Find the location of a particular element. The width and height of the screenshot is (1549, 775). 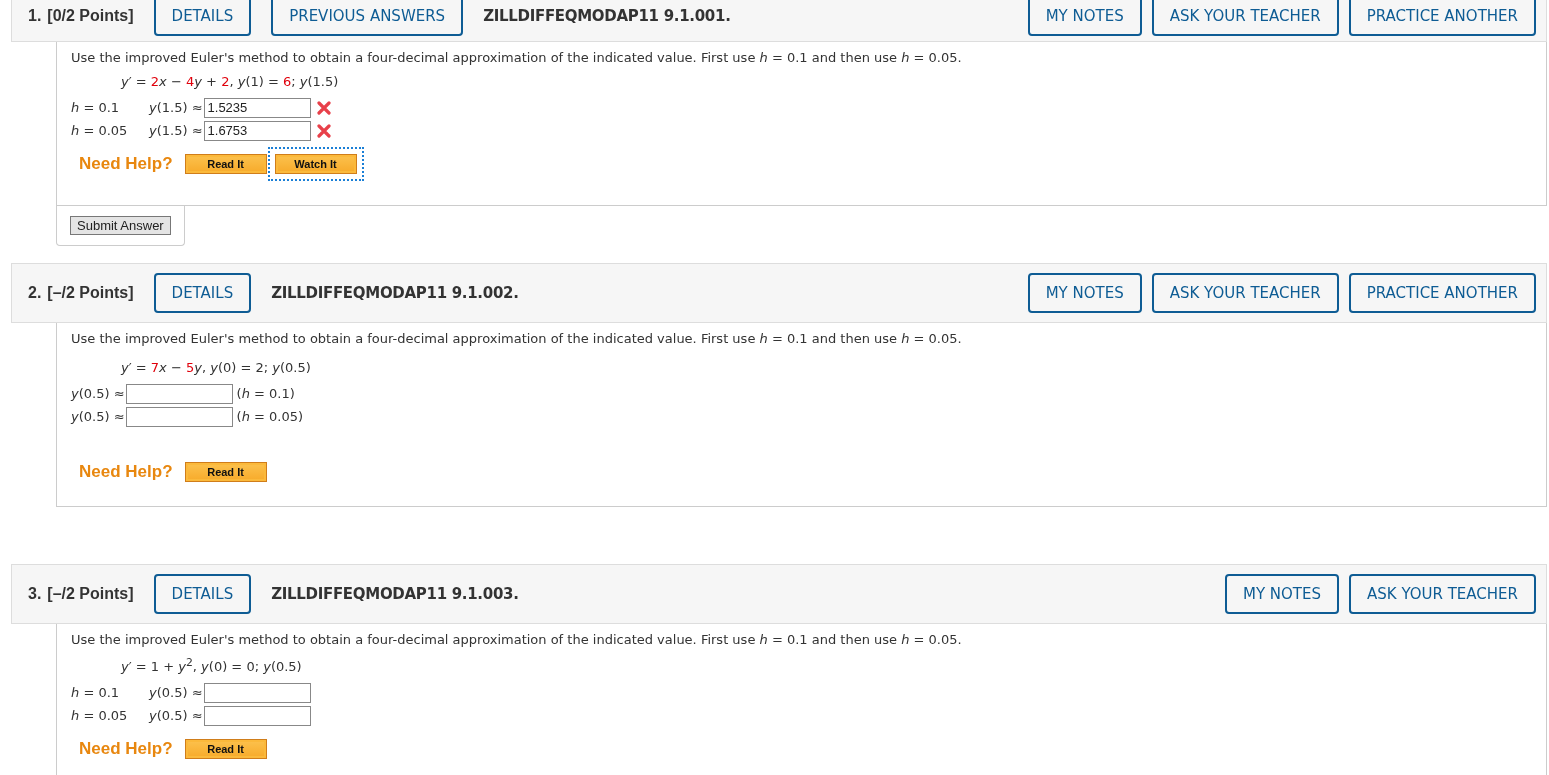

help-button: Watch It is located at coordinates (315, 164).